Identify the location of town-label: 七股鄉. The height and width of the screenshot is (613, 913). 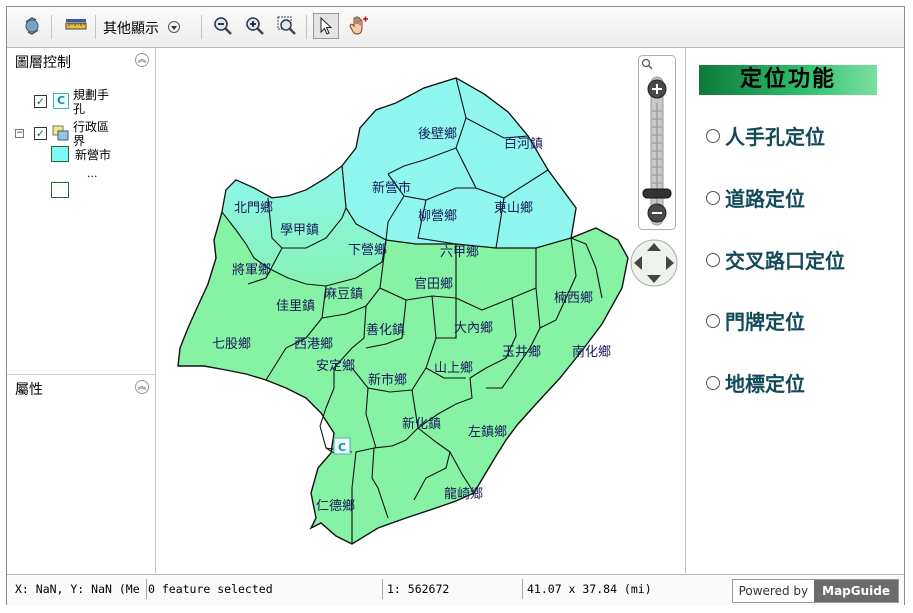
(231, 344).